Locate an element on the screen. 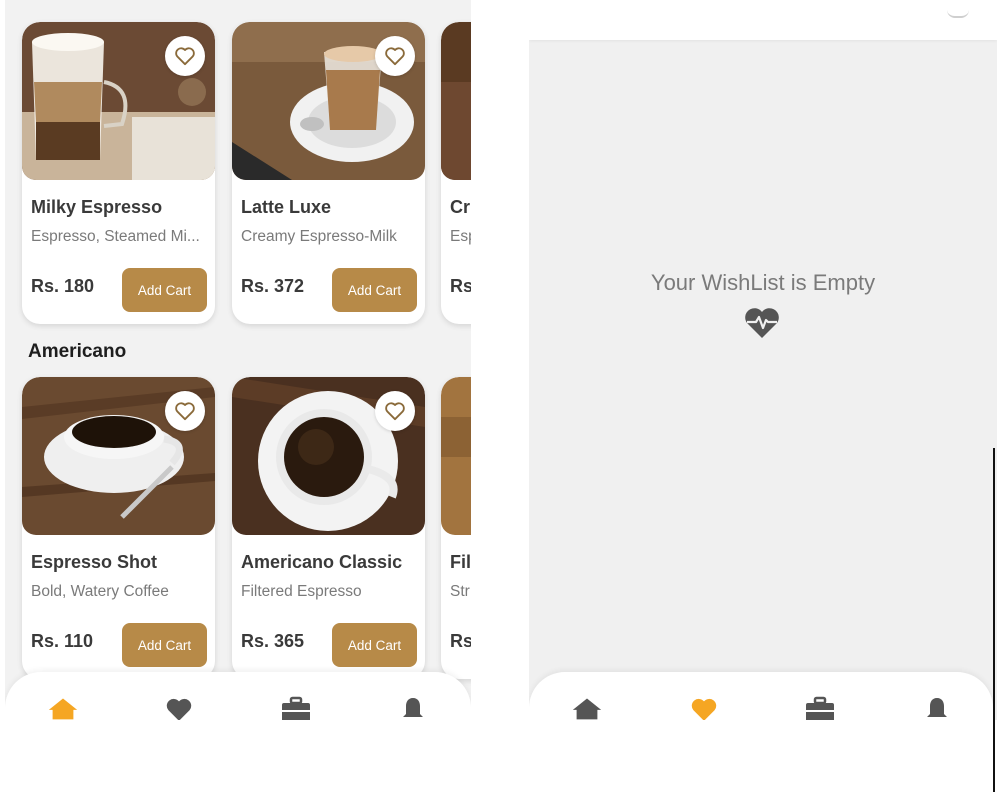 The height and width of the screenshot is (792, 997). product-price: Rs. 365 is located at coordinates (273, 641).